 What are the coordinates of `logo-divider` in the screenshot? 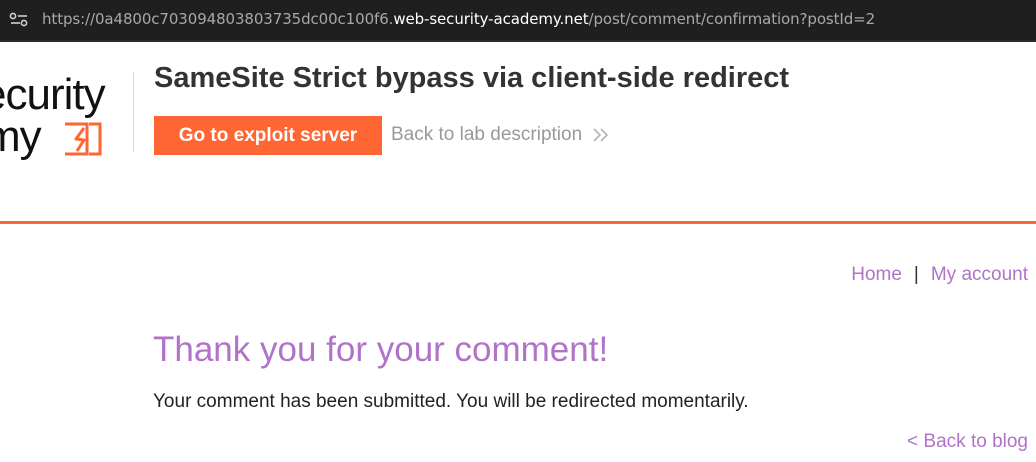 It's located at (133, 112).